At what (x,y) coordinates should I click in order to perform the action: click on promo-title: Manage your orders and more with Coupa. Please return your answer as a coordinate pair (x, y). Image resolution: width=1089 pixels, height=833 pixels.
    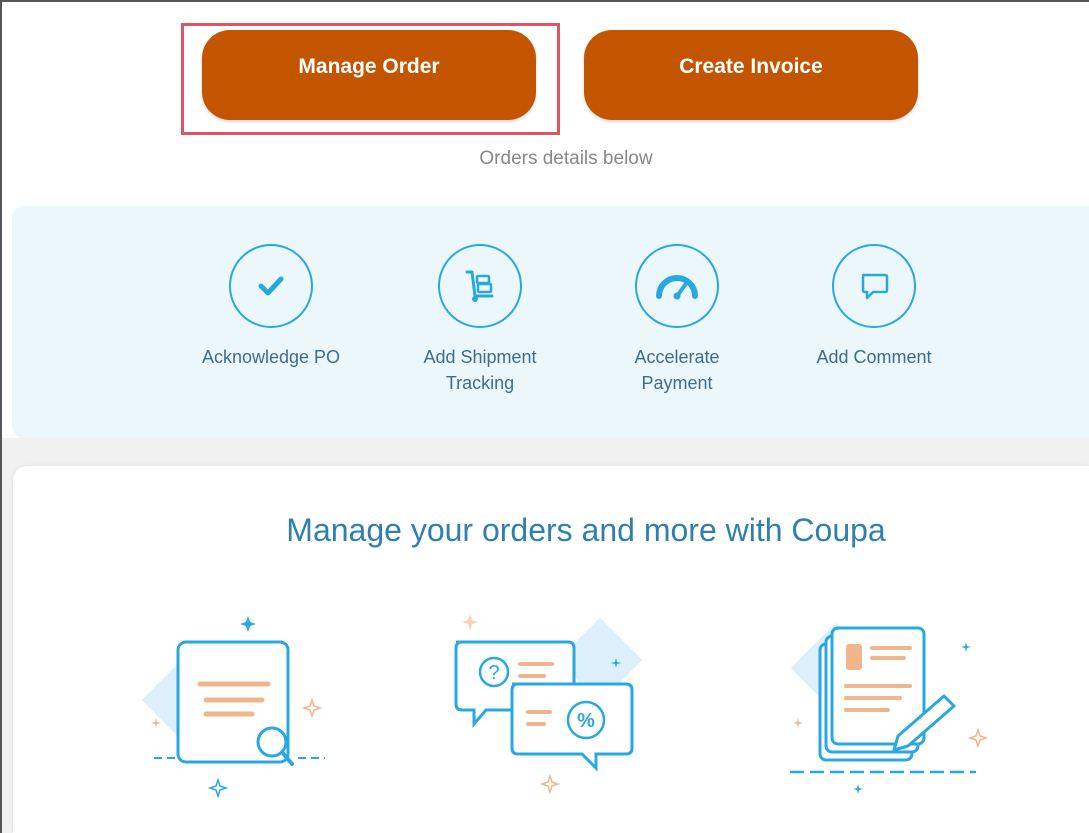
    Looking at the image, I should click on (586, 530).